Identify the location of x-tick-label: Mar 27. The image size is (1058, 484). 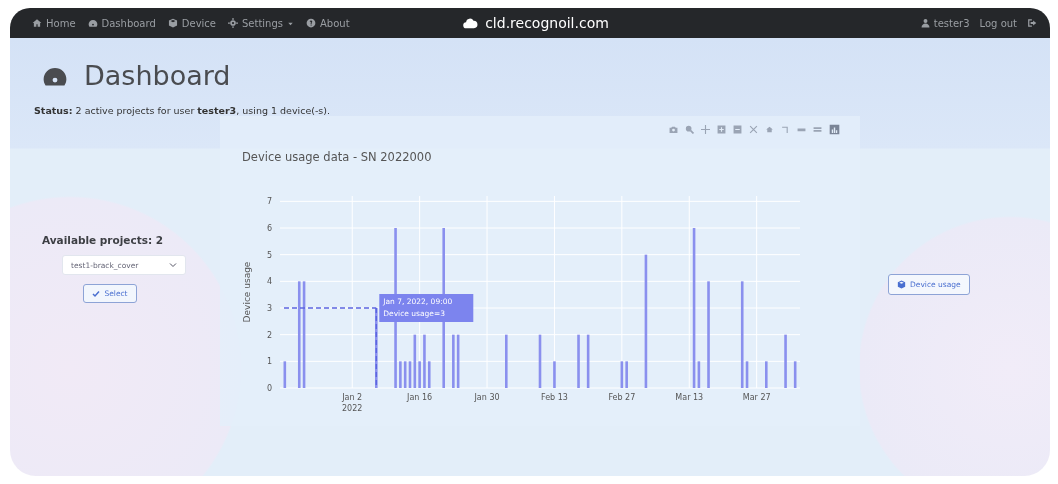
(756, 397).